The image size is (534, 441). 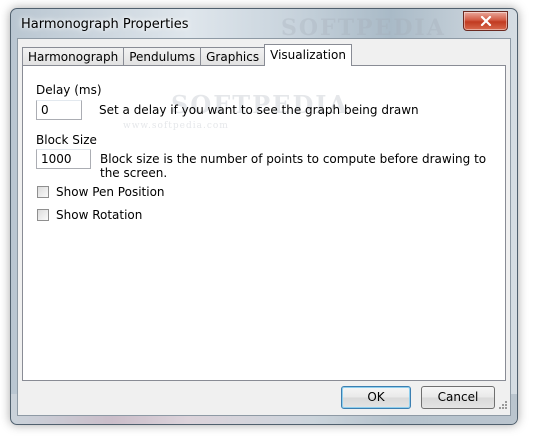 I want to click on tab-graphics: Graphics, so click(x=233, y=56).